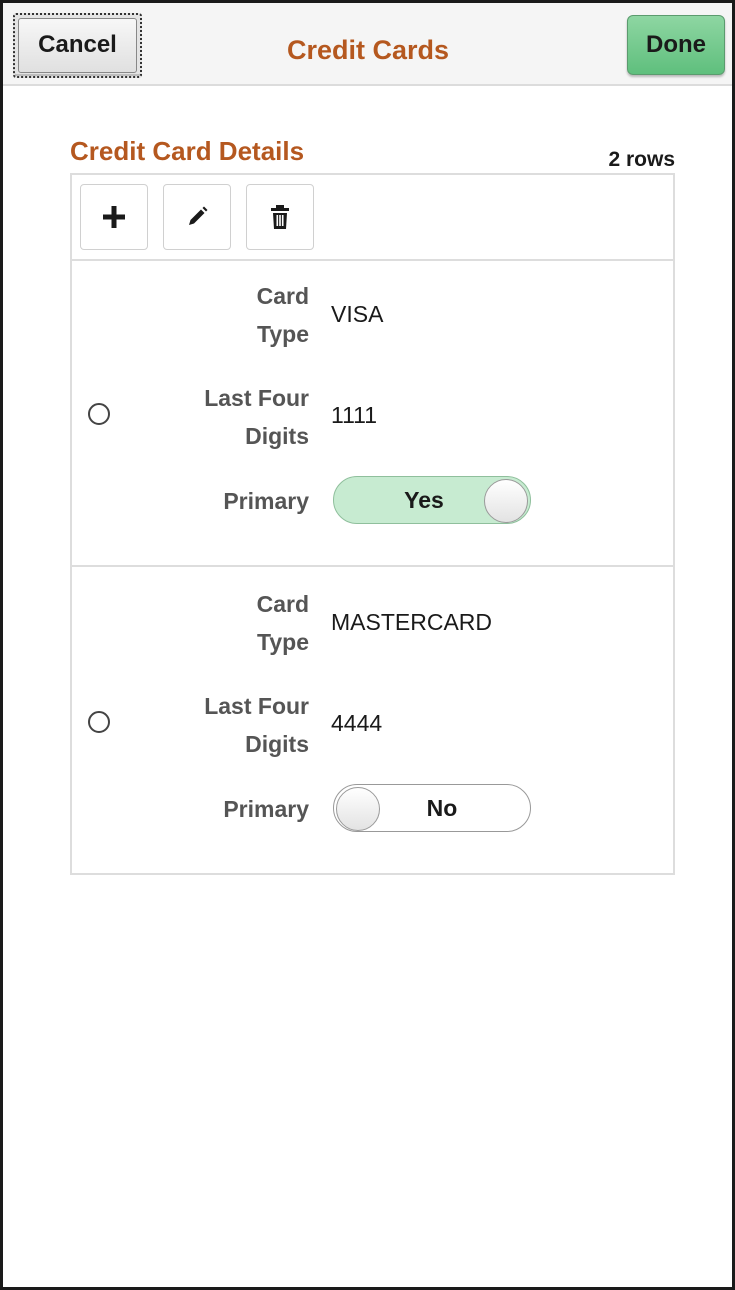 The height and width of the screenshot is (1290, 735). I want to click on grid-toolbar, so click(372, 218).